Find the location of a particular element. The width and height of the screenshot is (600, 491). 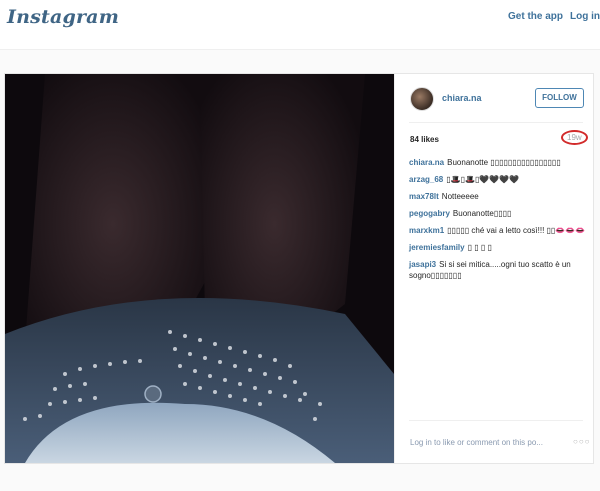

likes-count: 84 likes is located at coordinates (424, 139).